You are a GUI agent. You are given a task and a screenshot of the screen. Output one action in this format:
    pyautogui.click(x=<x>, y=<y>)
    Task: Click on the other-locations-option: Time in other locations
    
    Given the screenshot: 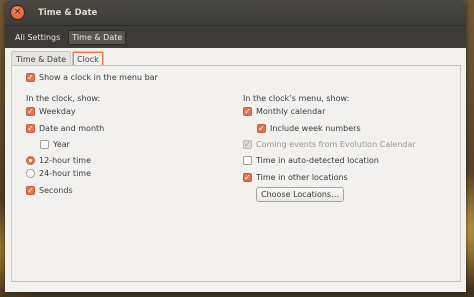 What is the action you would take?
    pyautogui.click(x=295, y=177)
    